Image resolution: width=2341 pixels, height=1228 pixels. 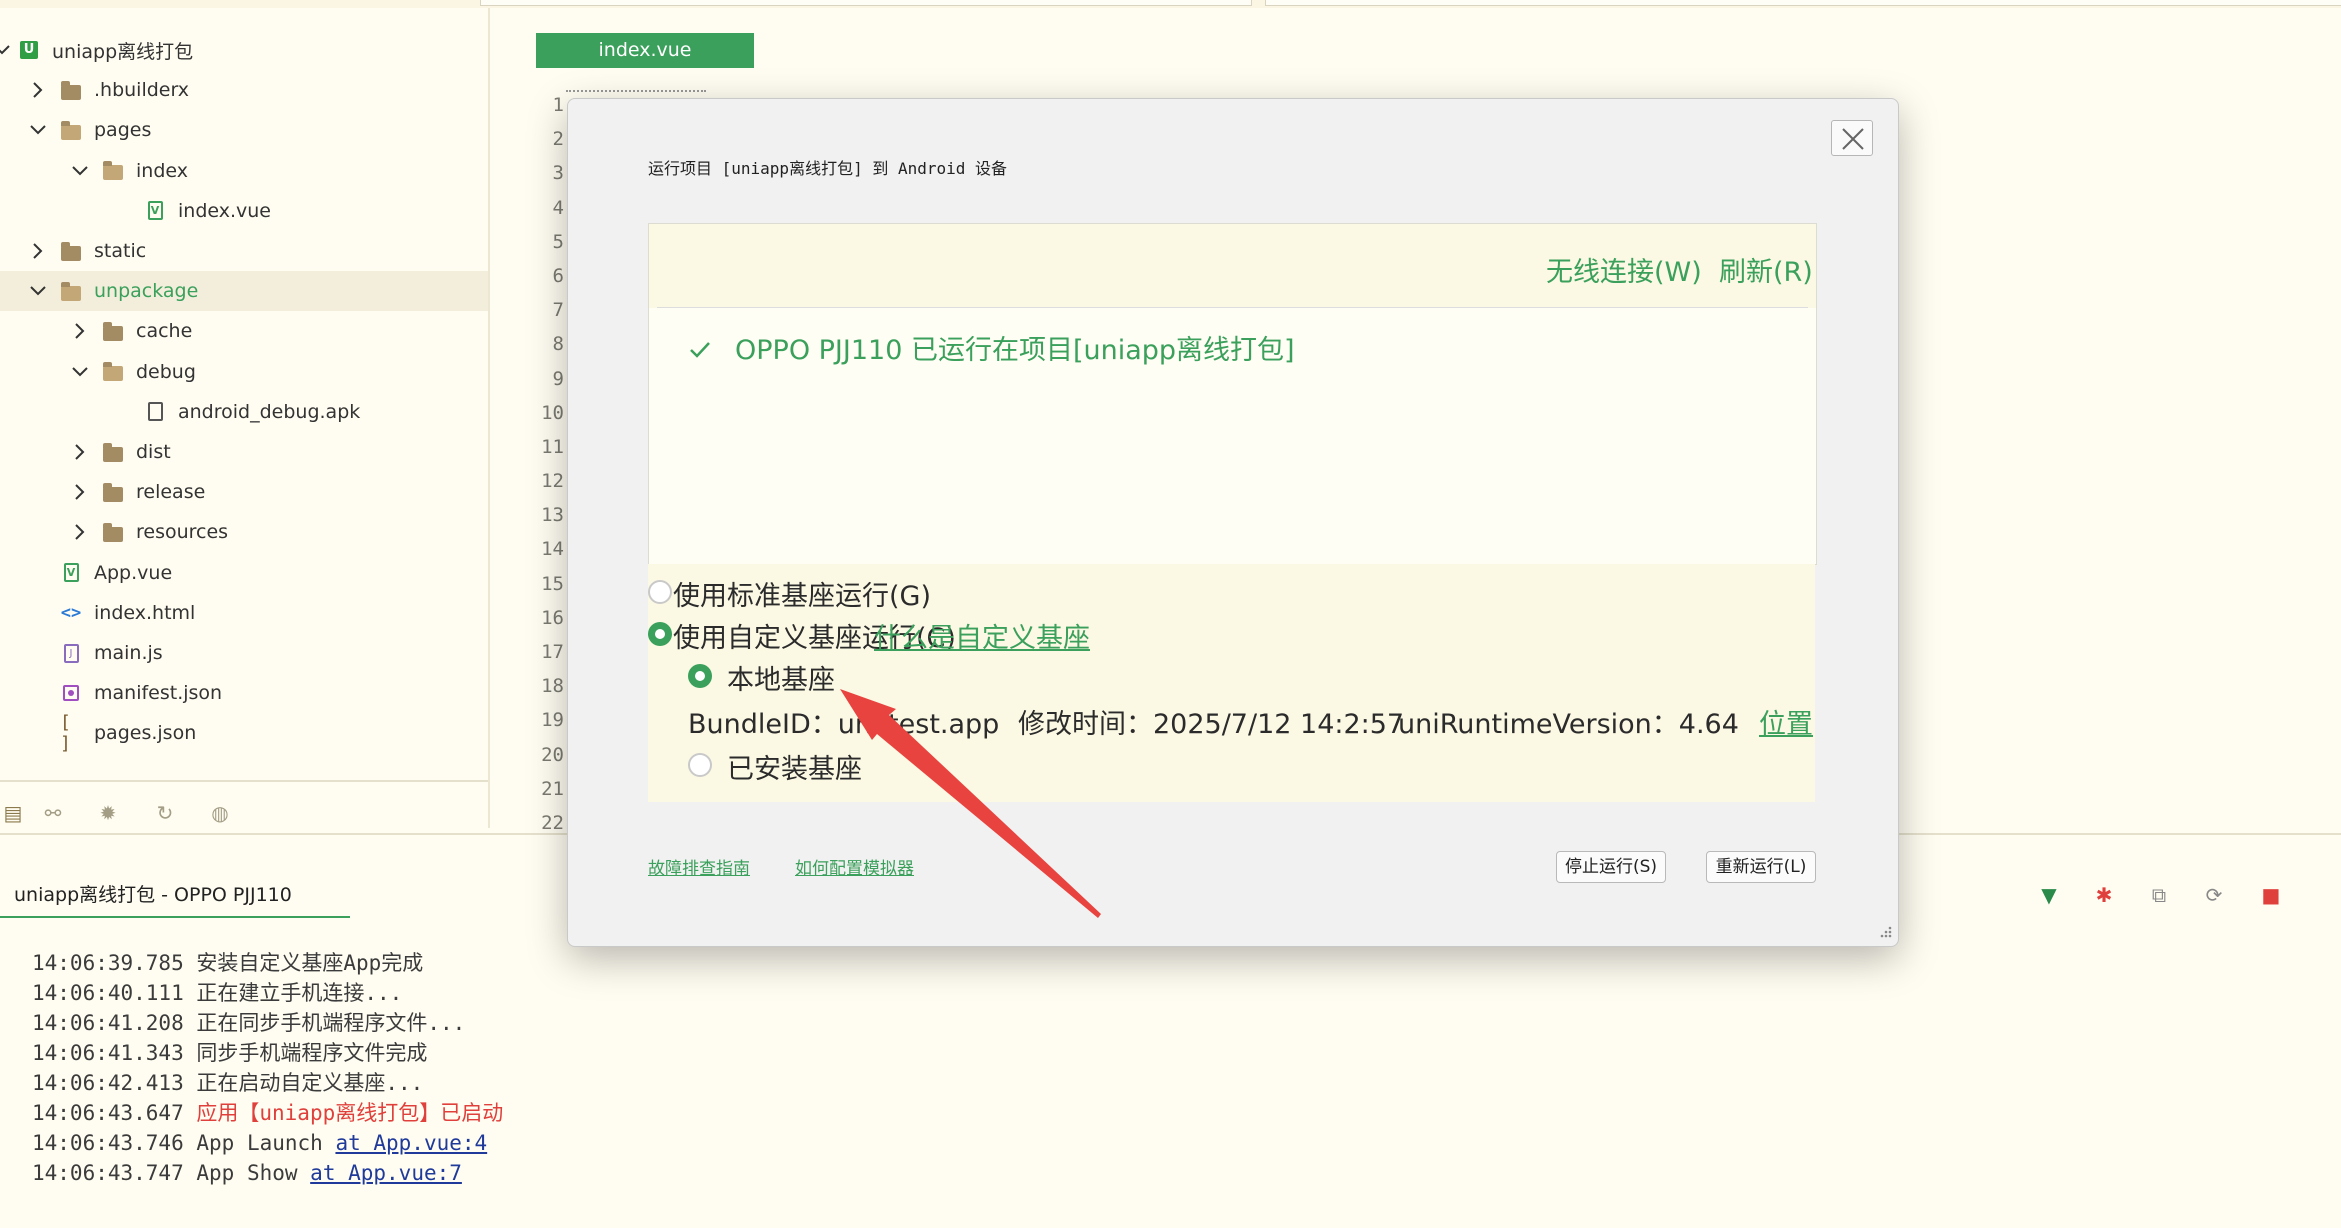 What do you see at coordinates (114, 993) in the screenshot?
I see `console-timestamp: 14:06:40.111` at bounding box center [114, 993].